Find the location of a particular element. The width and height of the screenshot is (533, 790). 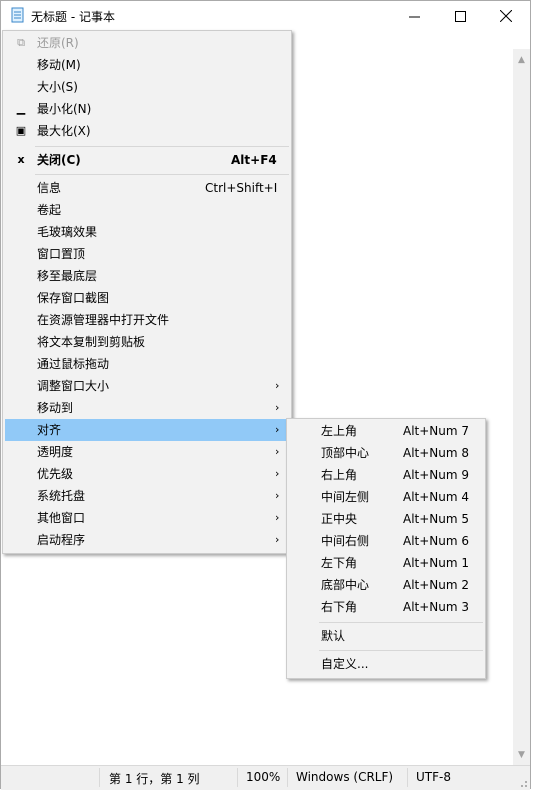

menu-item-priority: 优先级 › is located at coordinates (147, 474).